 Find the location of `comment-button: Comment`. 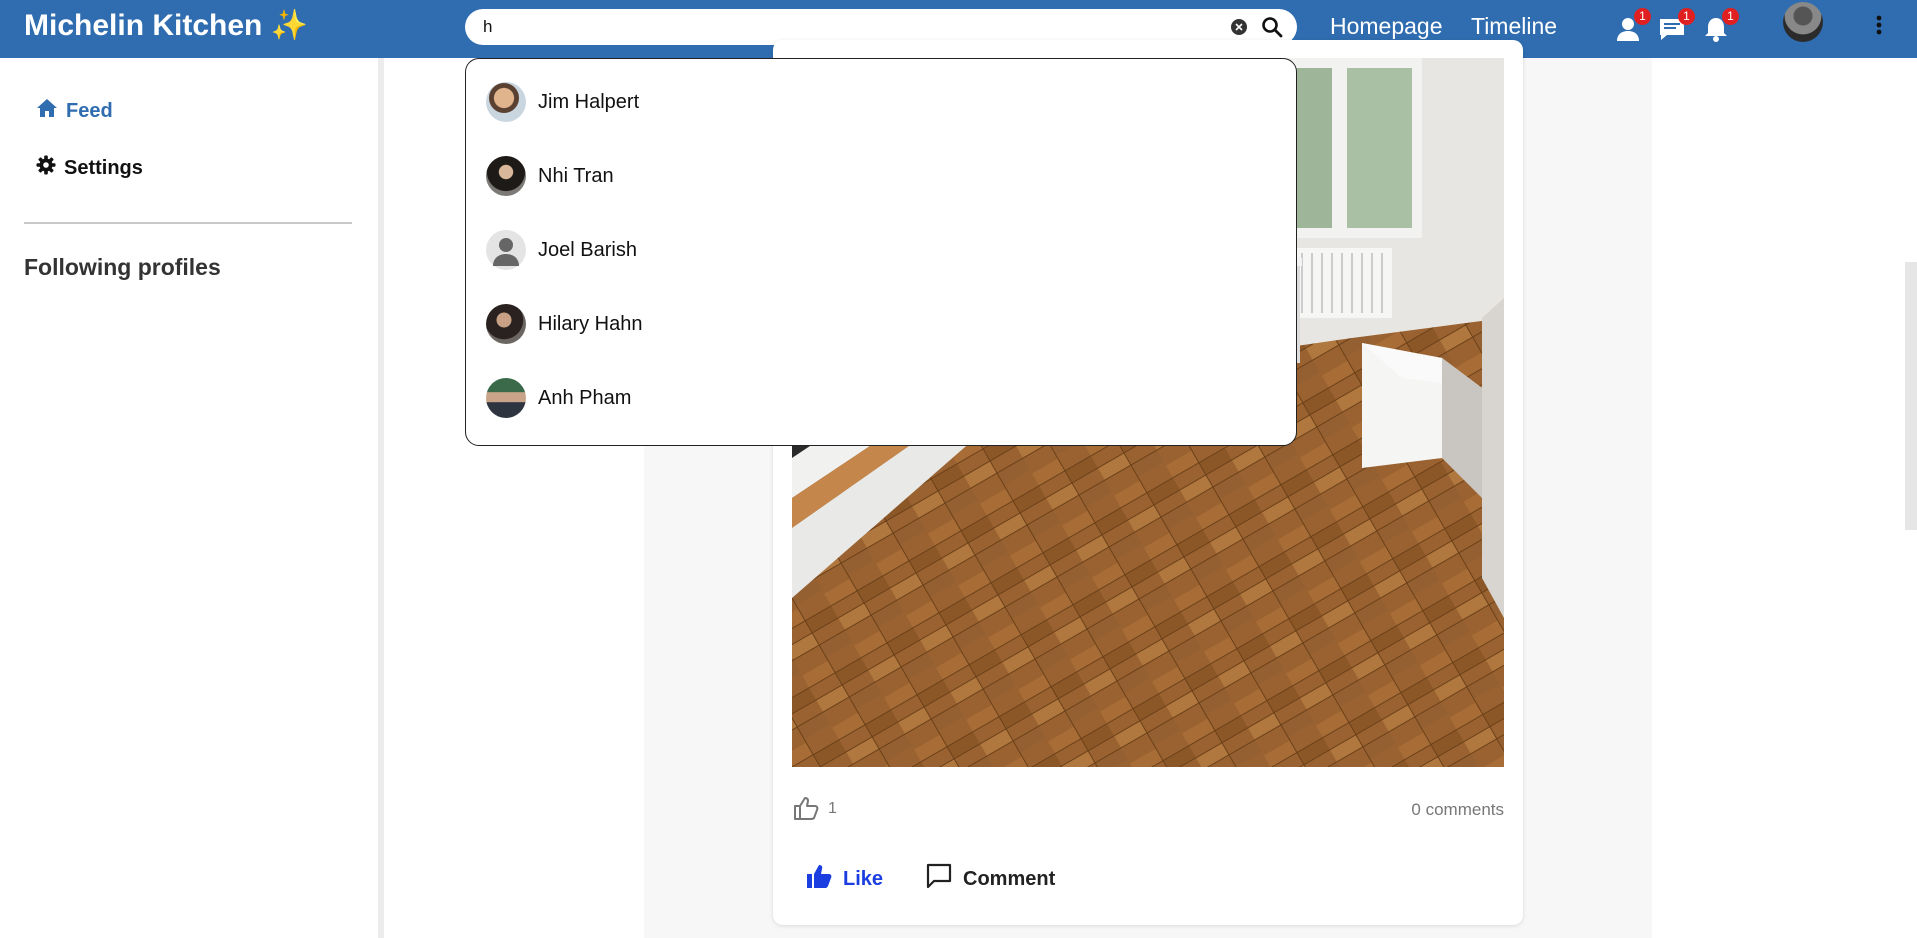

comment-button: Comment is located at coordinates (990, 879).